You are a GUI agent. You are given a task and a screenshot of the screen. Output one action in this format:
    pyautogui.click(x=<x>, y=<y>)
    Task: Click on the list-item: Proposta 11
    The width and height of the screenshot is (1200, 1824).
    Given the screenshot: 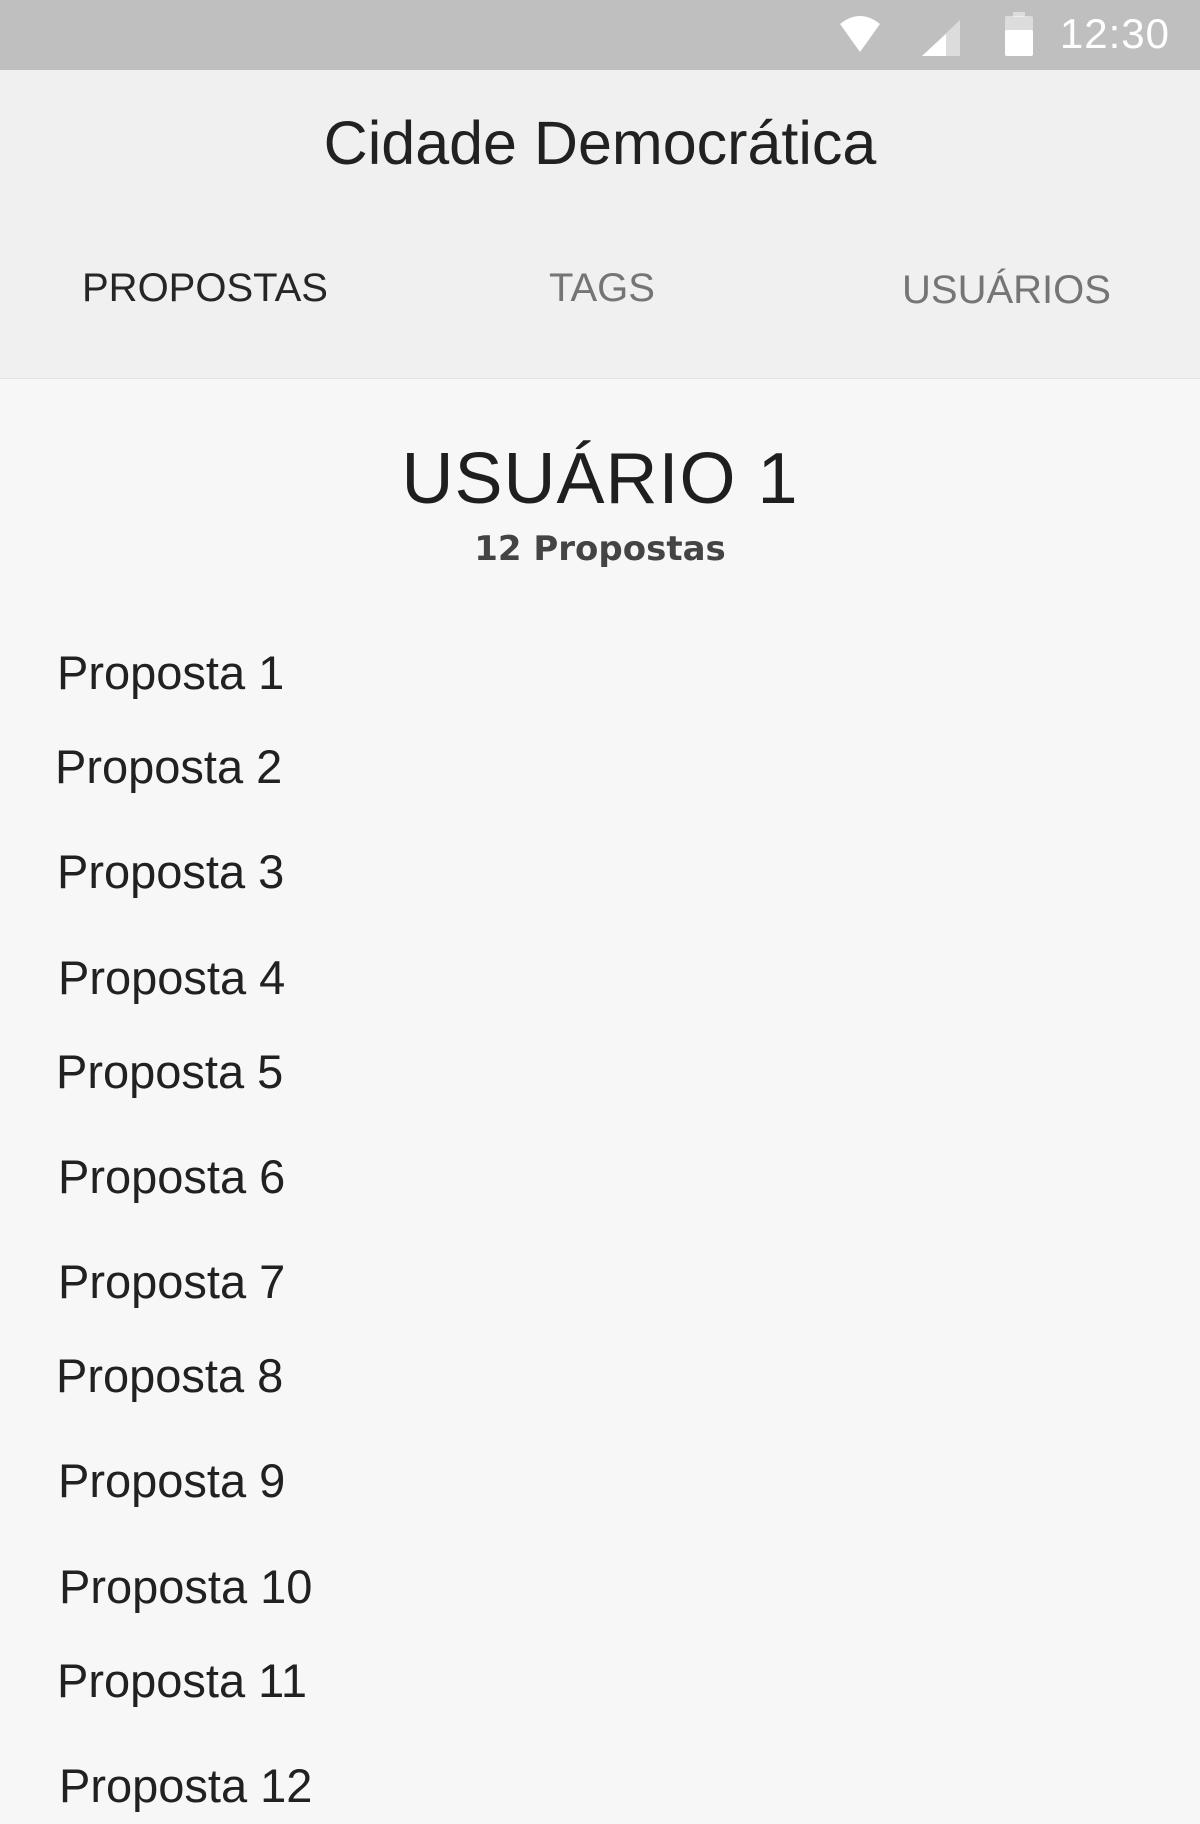 What is the action you would take?
    pyautogui.click(x=182, y=1680)
    